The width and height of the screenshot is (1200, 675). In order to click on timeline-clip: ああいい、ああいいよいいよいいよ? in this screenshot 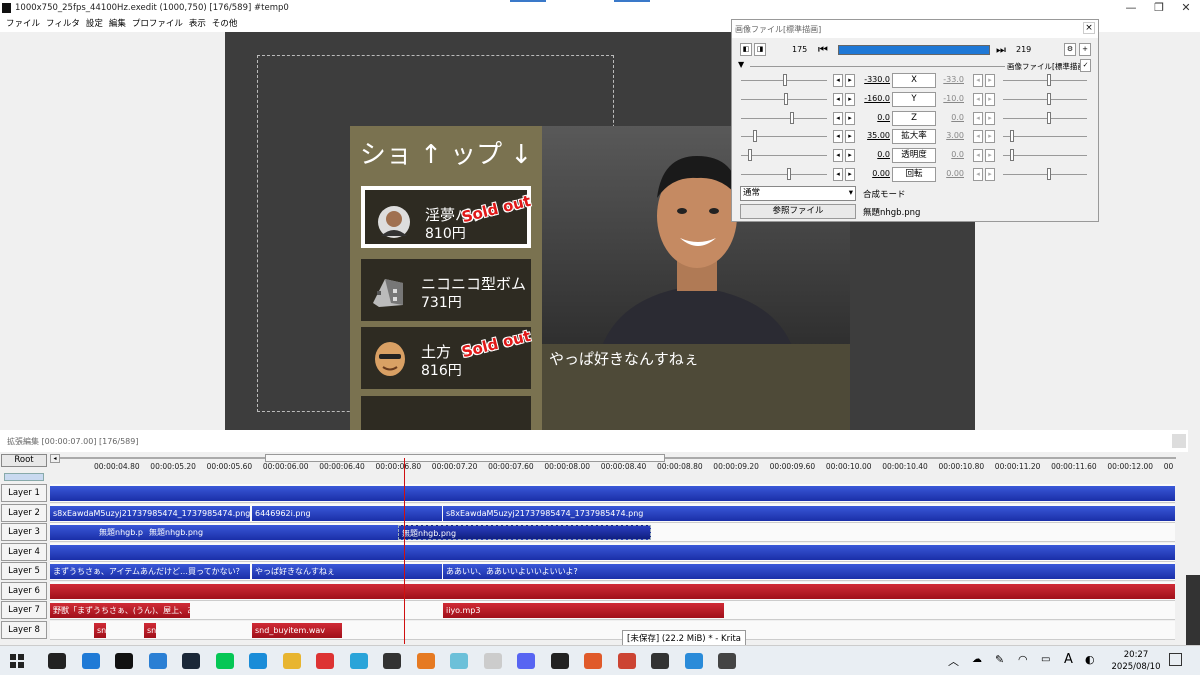, I will do `click(809, 571)`.